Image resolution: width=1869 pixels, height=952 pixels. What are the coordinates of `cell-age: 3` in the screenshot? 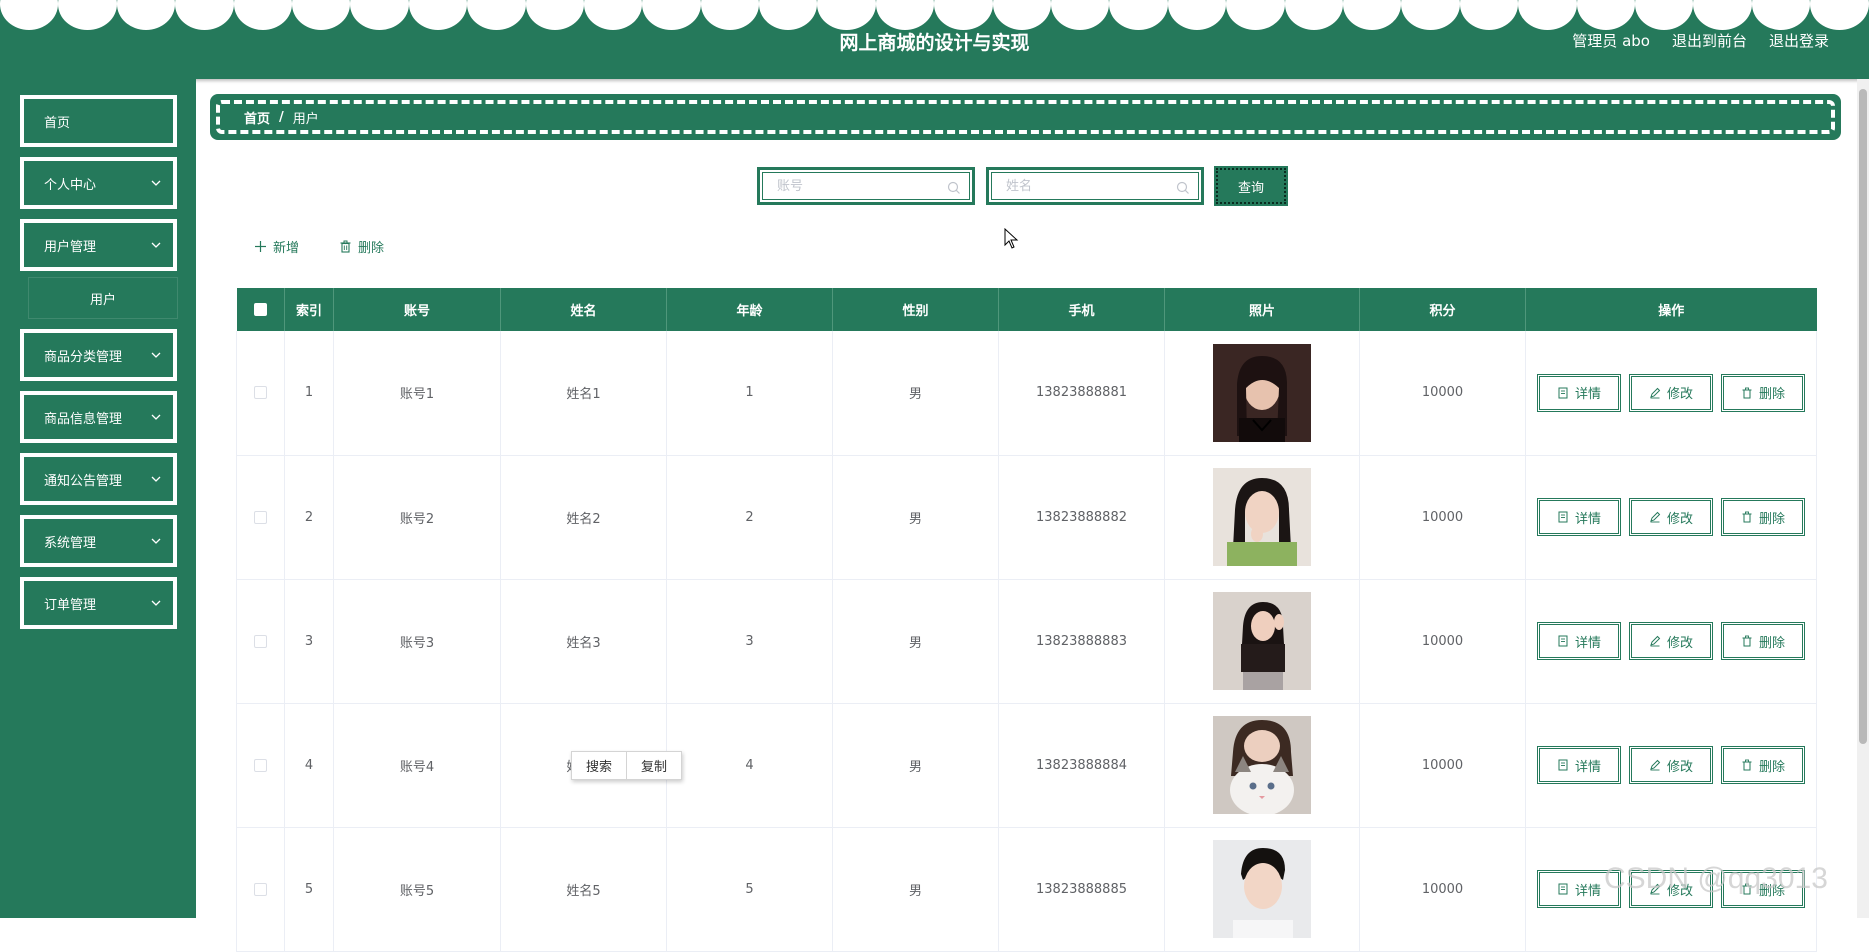 It's located at (749, 641).